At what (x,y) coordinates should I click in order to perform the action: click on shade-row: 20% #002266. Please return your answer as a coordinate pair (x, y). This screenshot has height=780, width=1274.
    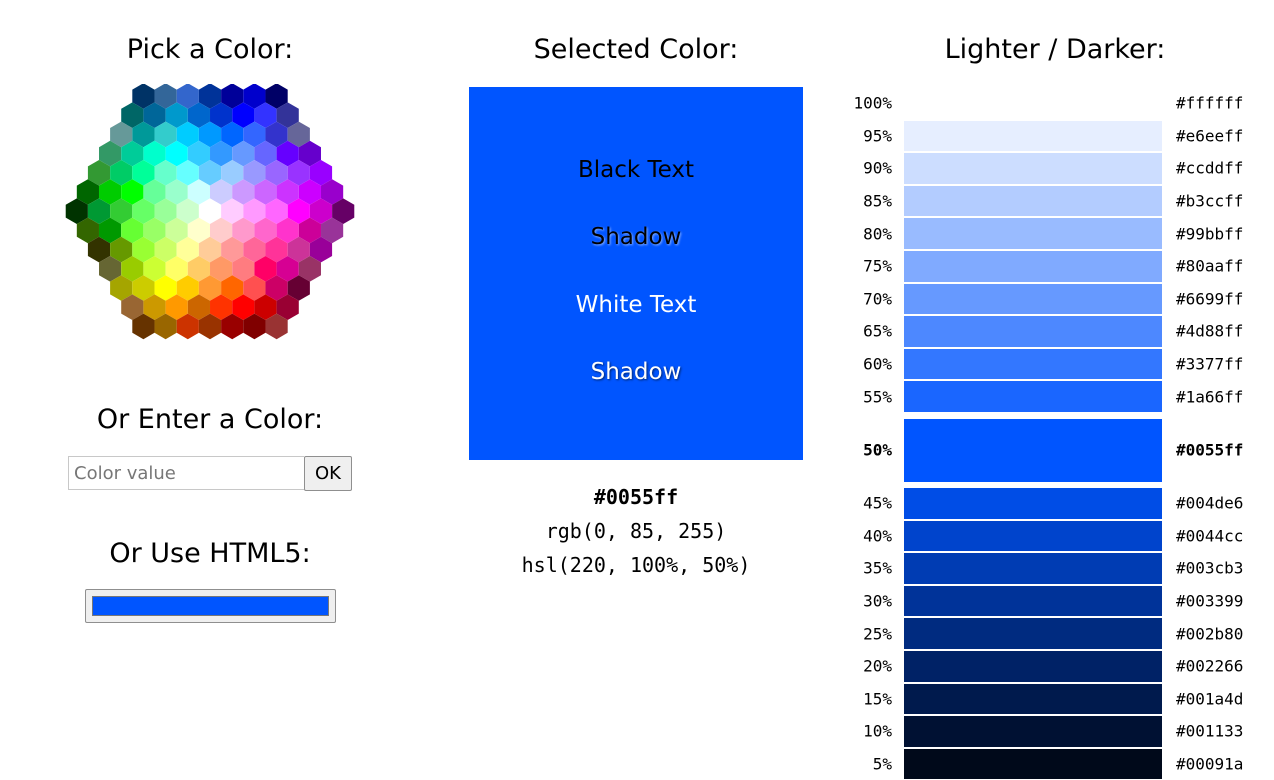
    Looking at the image, I should click on (1055, 666).